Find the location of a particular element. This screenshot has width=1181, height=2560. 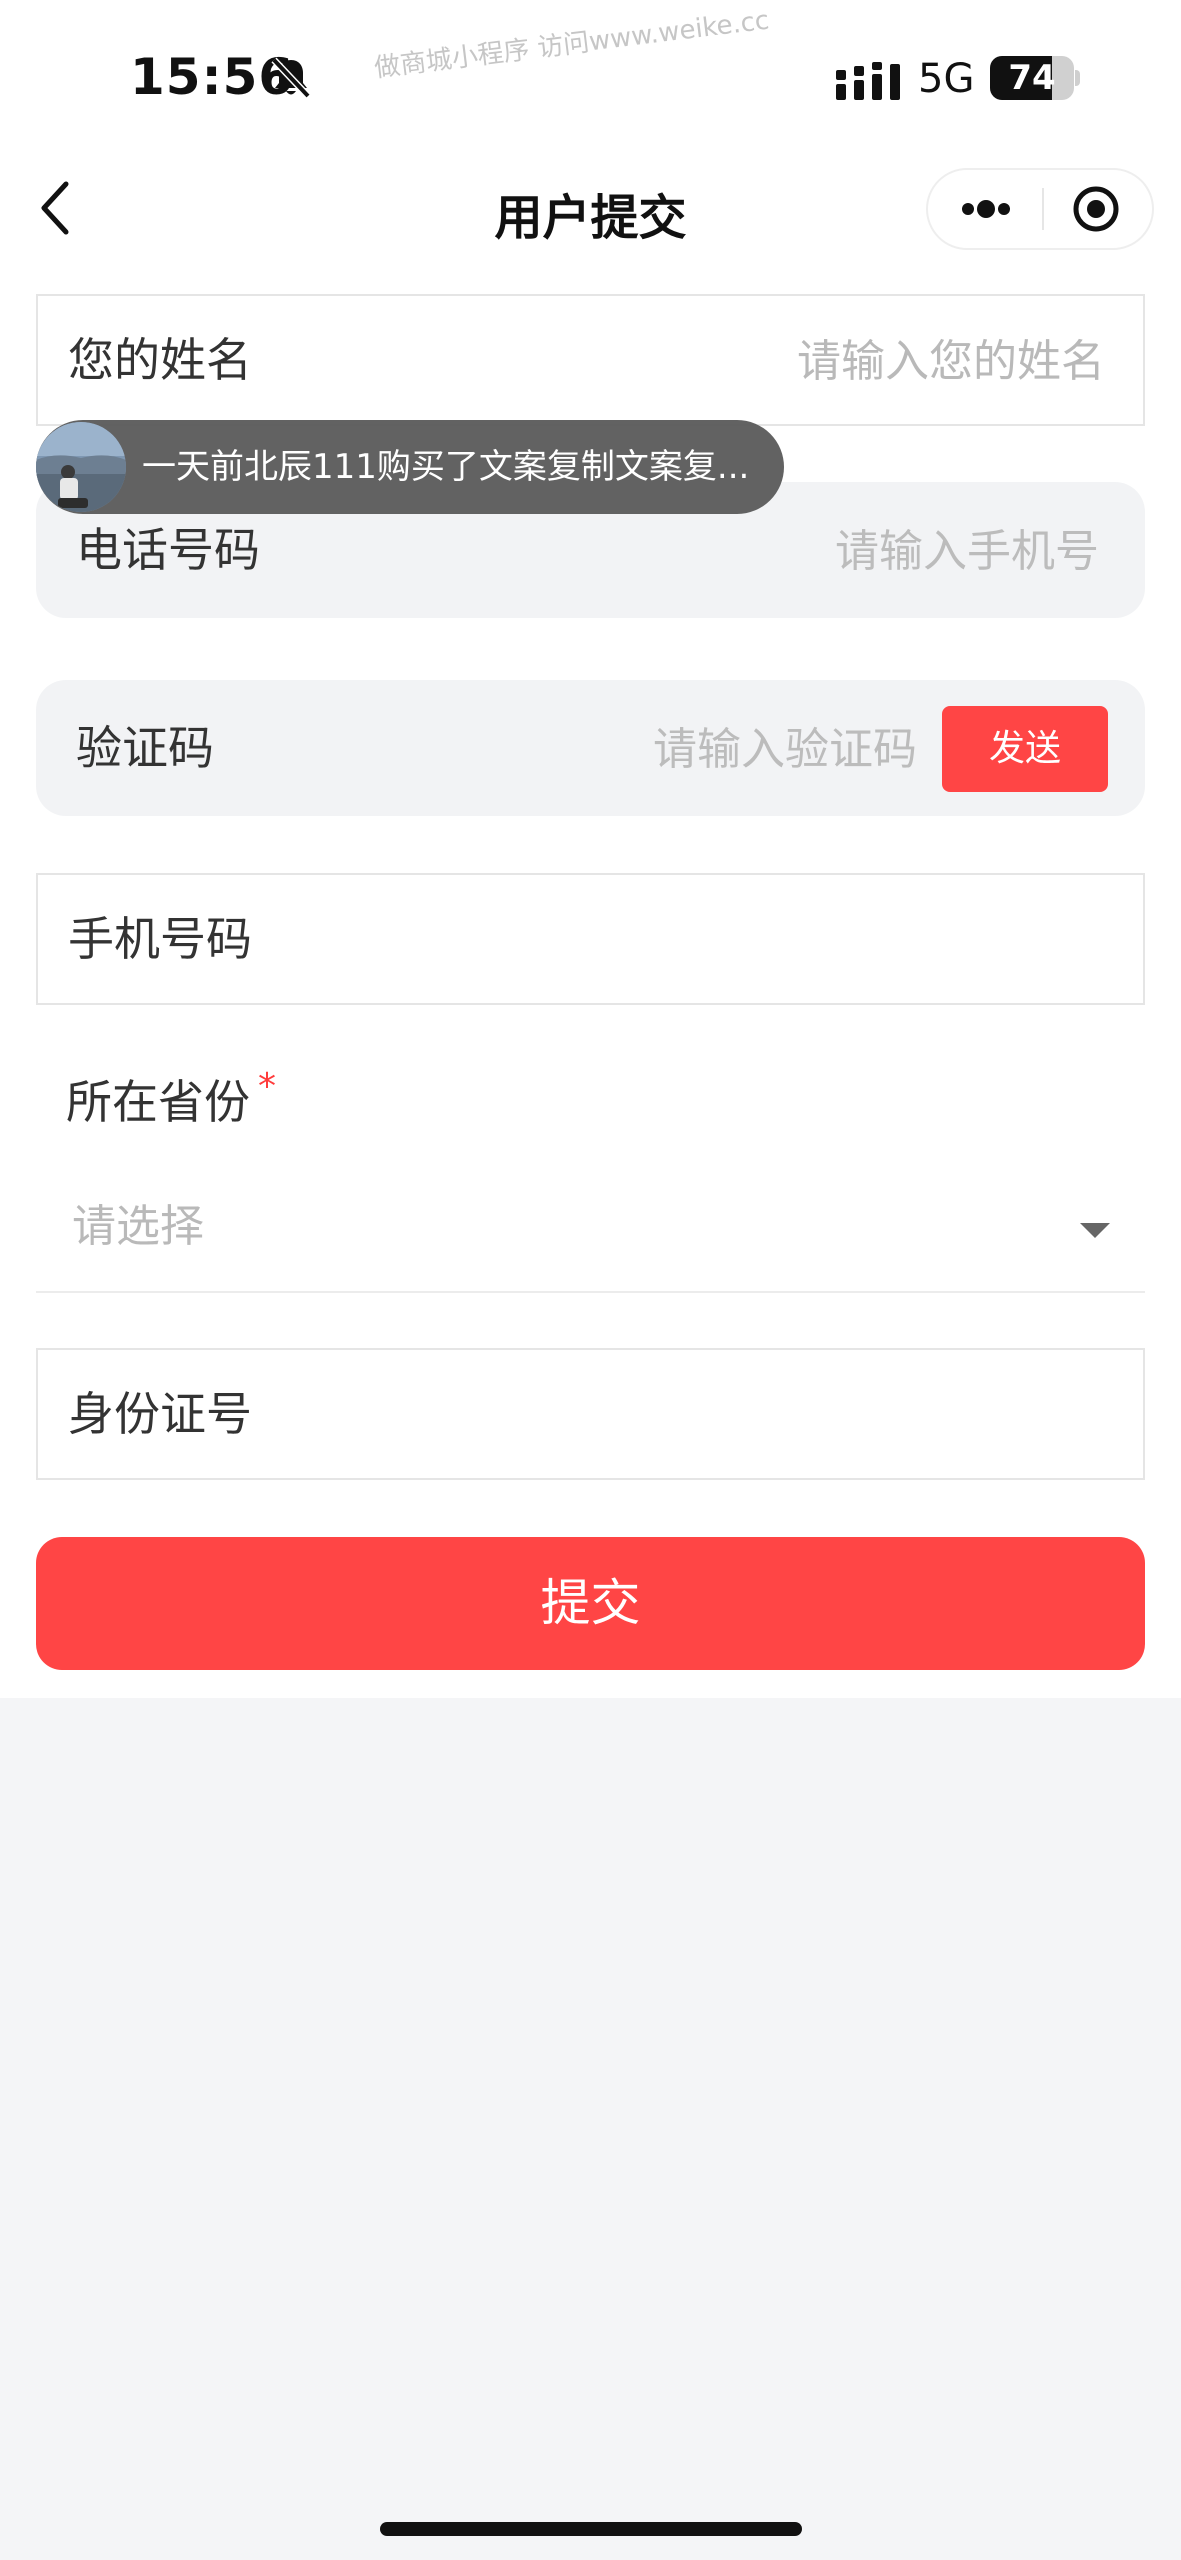

id-number-input is located at coordinates (725, 1415).